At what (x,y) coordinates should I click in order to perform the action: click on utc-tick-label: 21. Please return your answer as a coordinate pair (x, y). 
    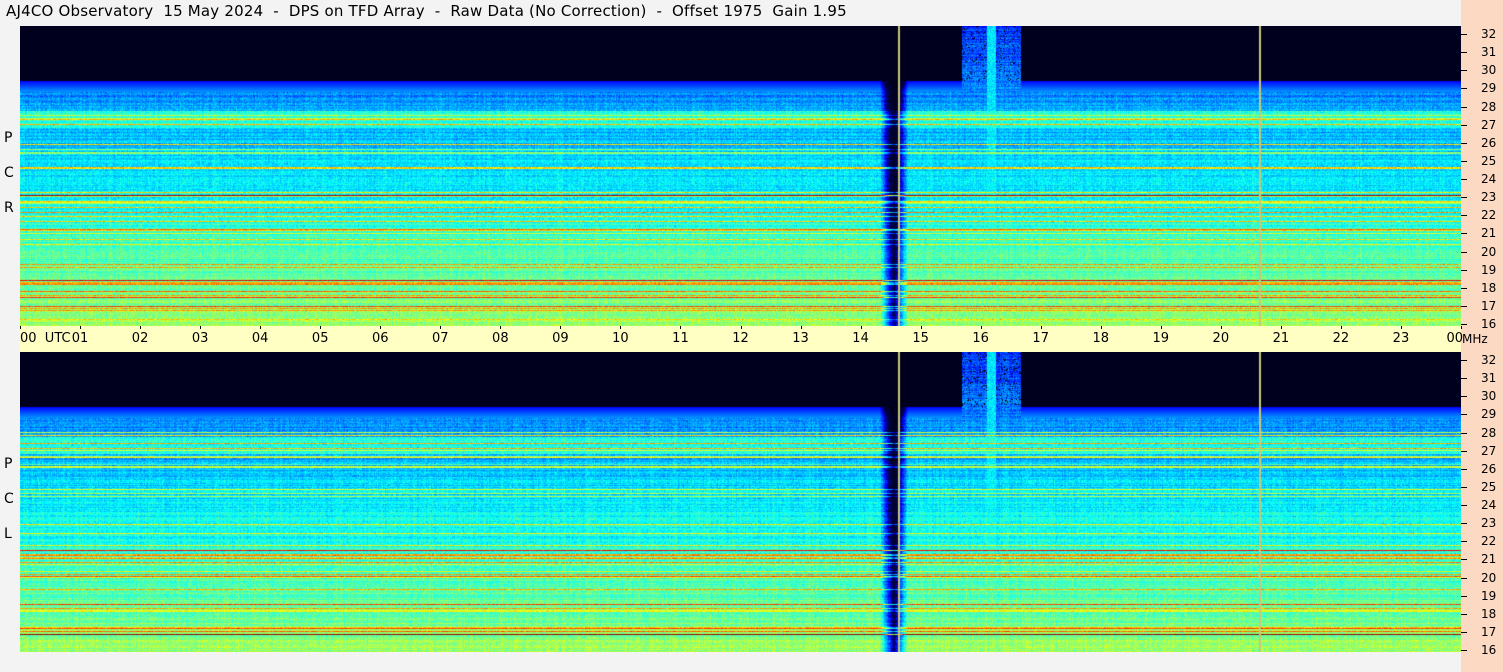
    Looking at the image, I should click on (1281, 338).